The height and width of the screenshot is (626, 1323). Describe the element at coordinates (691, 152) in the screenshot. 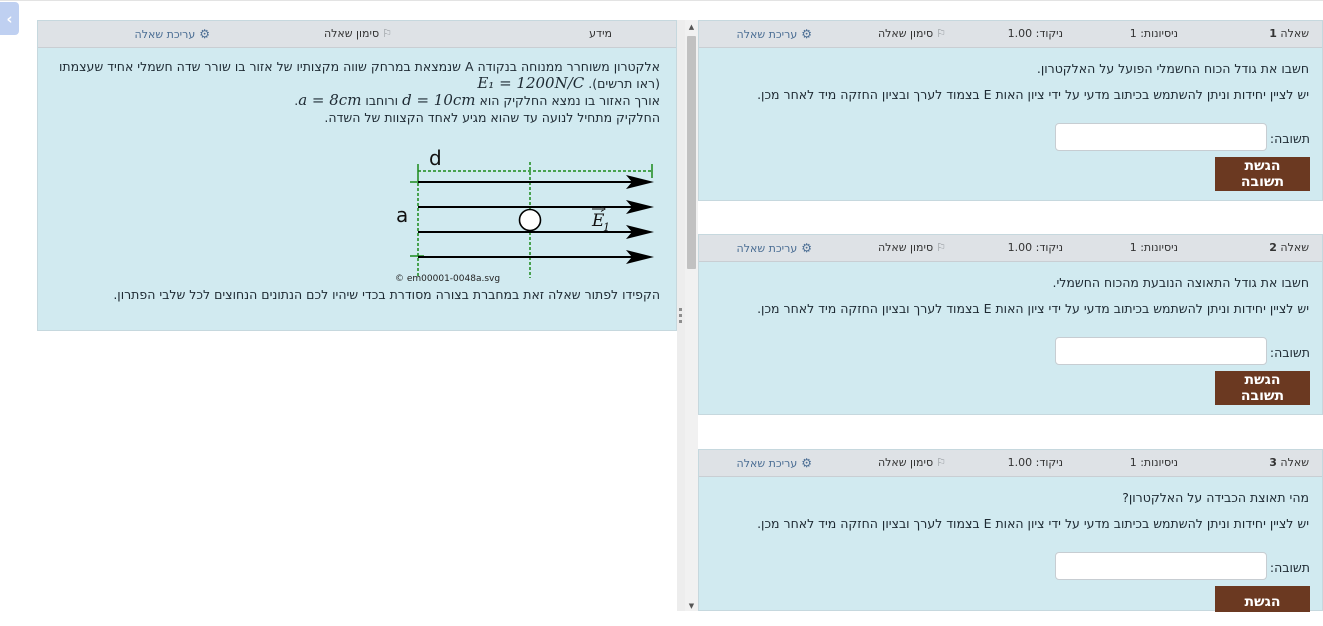

I see `scroll-thumb` at that location.